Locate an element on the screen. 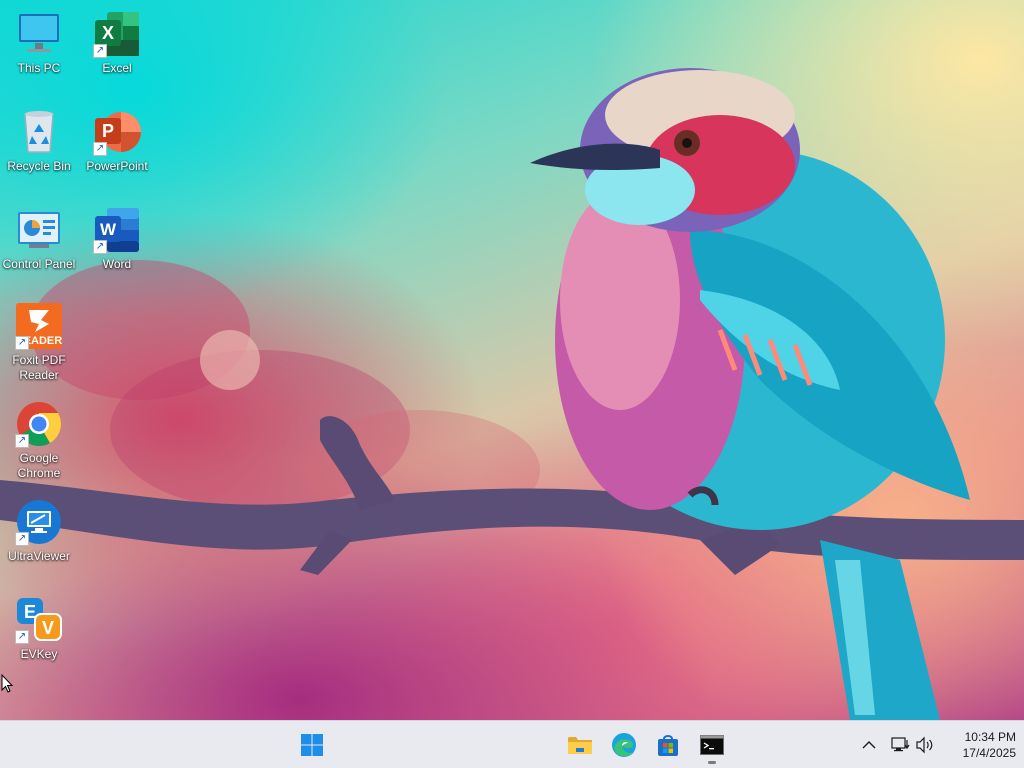 The height and width of the screenshot is (768, 1024). store-icon is located at coordinates (668, 745).